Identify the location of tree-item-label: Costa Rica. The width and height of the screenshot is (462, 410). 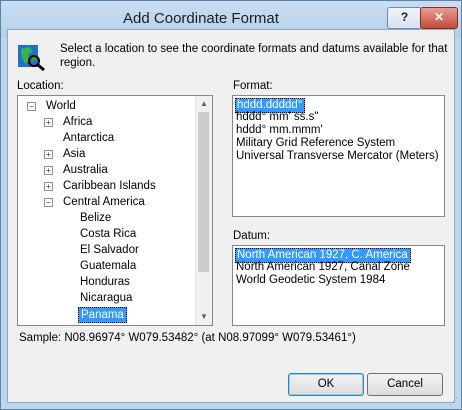
(108, 234).